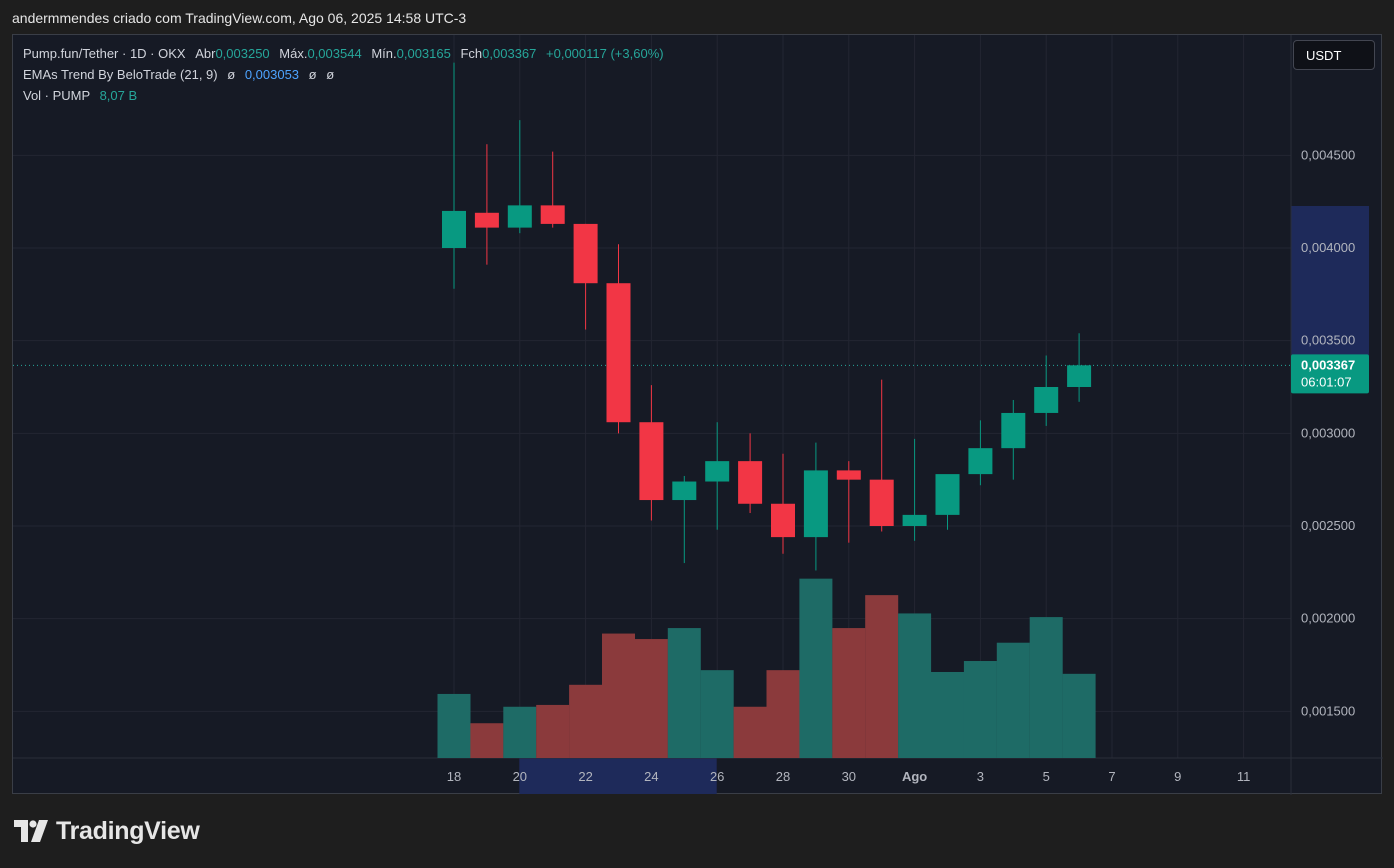  I want to click on time-tick-label: 11, so click(1244, 776).